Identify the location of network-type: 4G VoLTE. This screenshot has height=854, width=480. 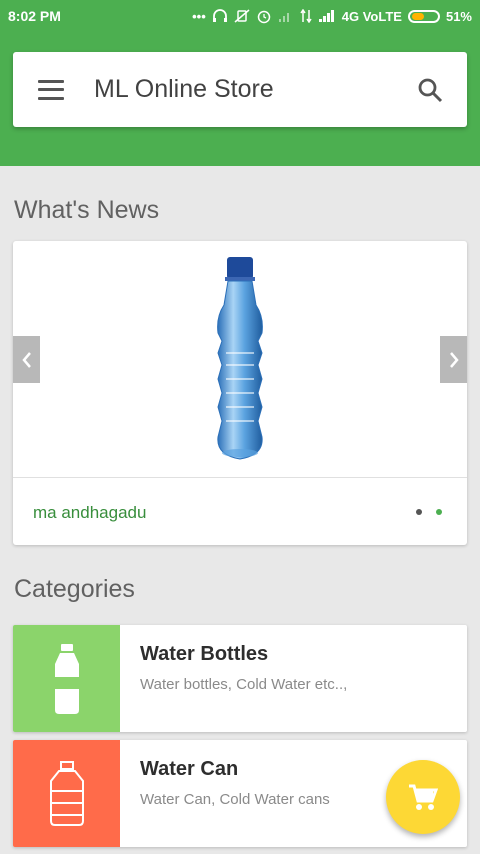
(371, 16).